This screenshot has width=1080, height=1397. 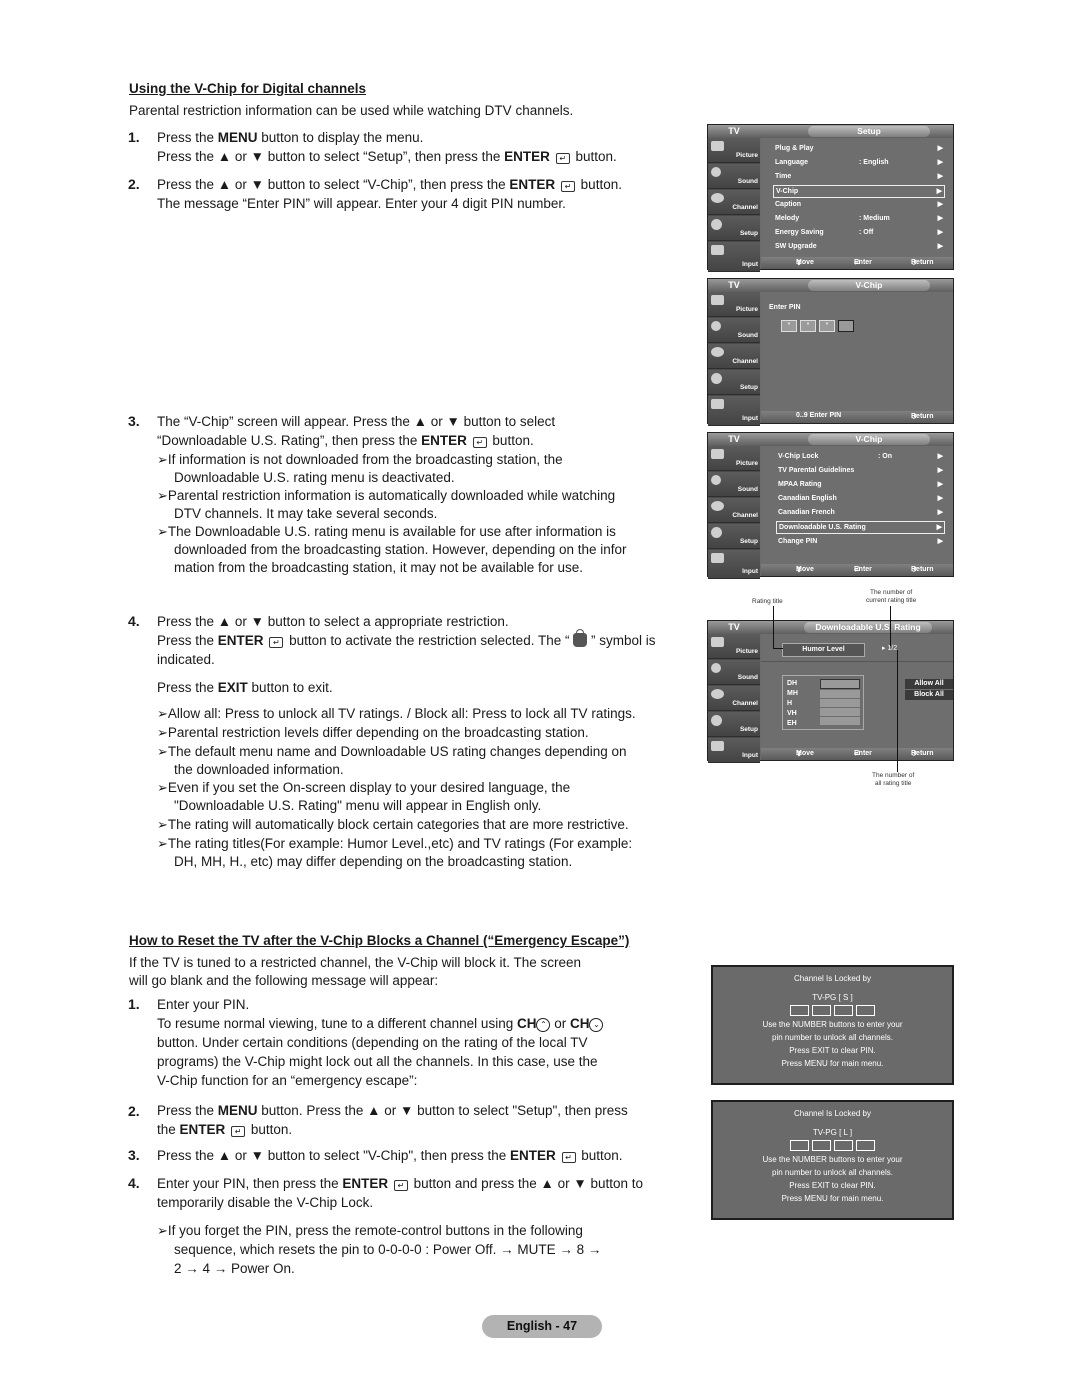 What do you see at coordinates (717, 642) in the screenshot?
I see `picture-icon` at bounding box center [717, 642].